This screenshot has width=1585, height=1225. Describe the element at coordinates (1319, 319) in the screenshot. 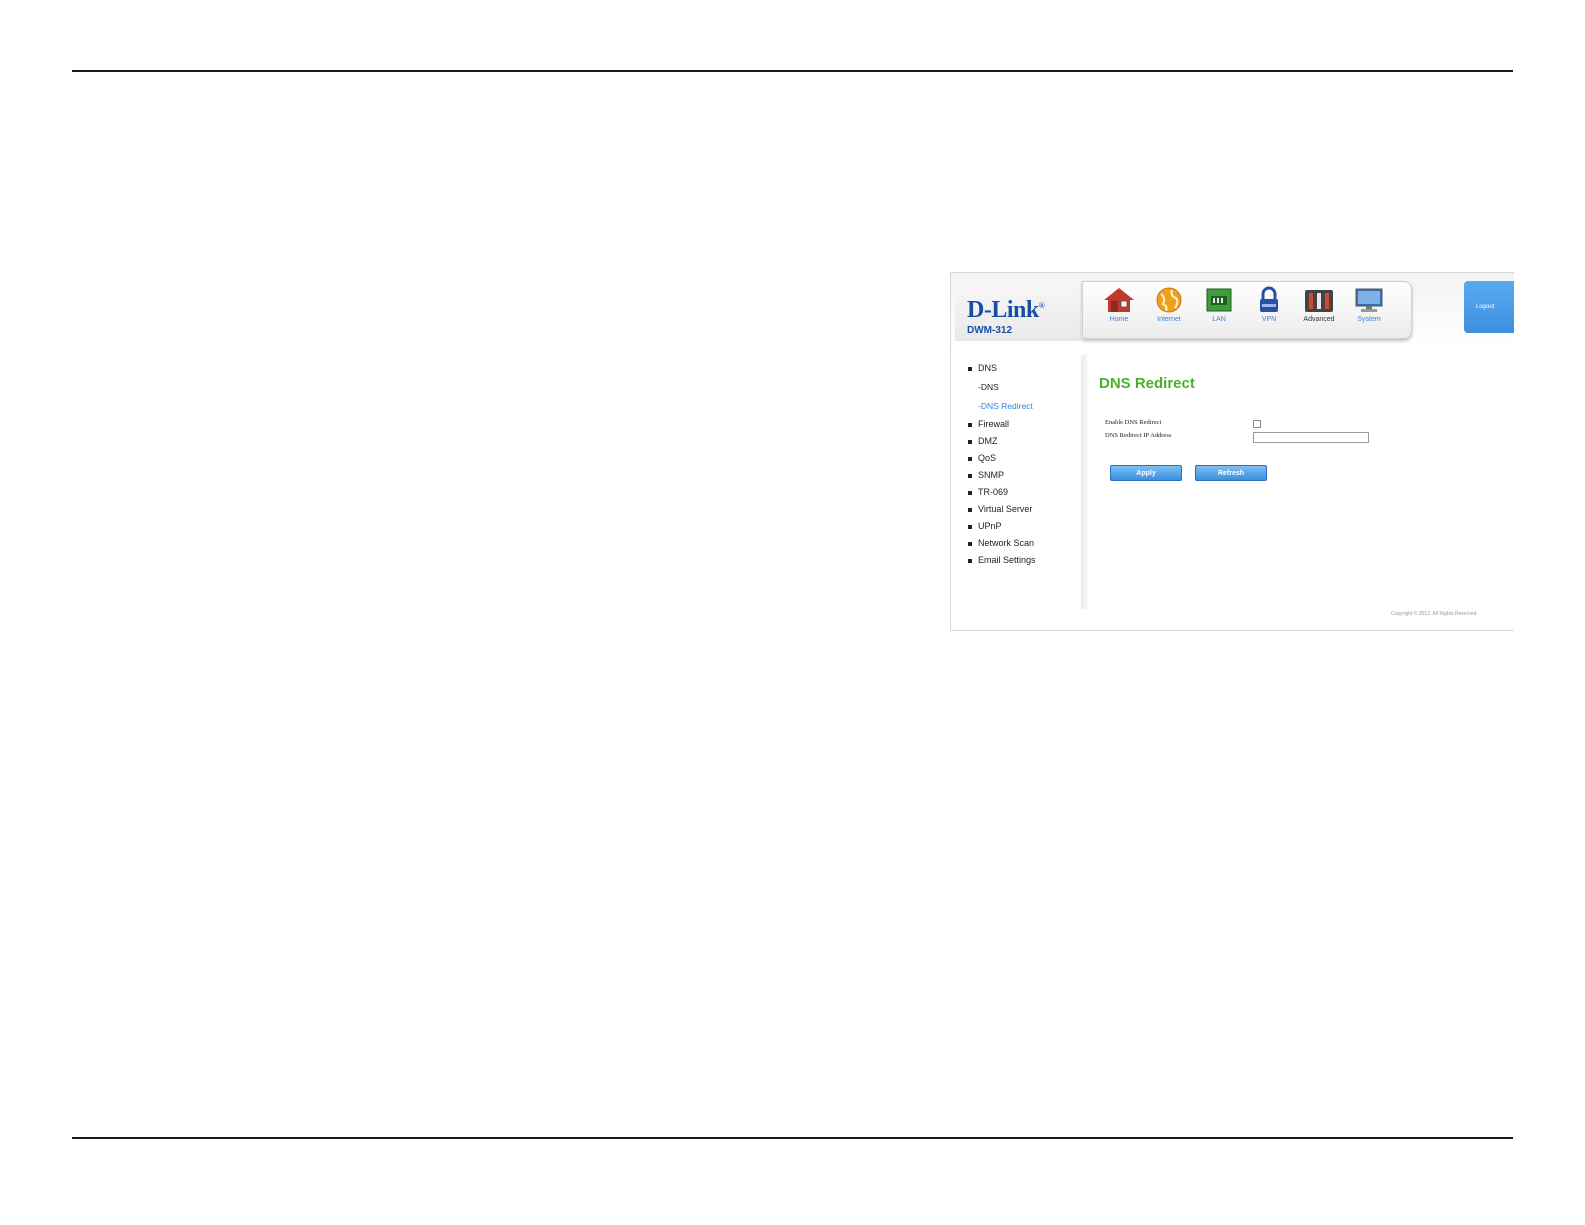

I see `nav-advanced-label: Advanced` at that location.